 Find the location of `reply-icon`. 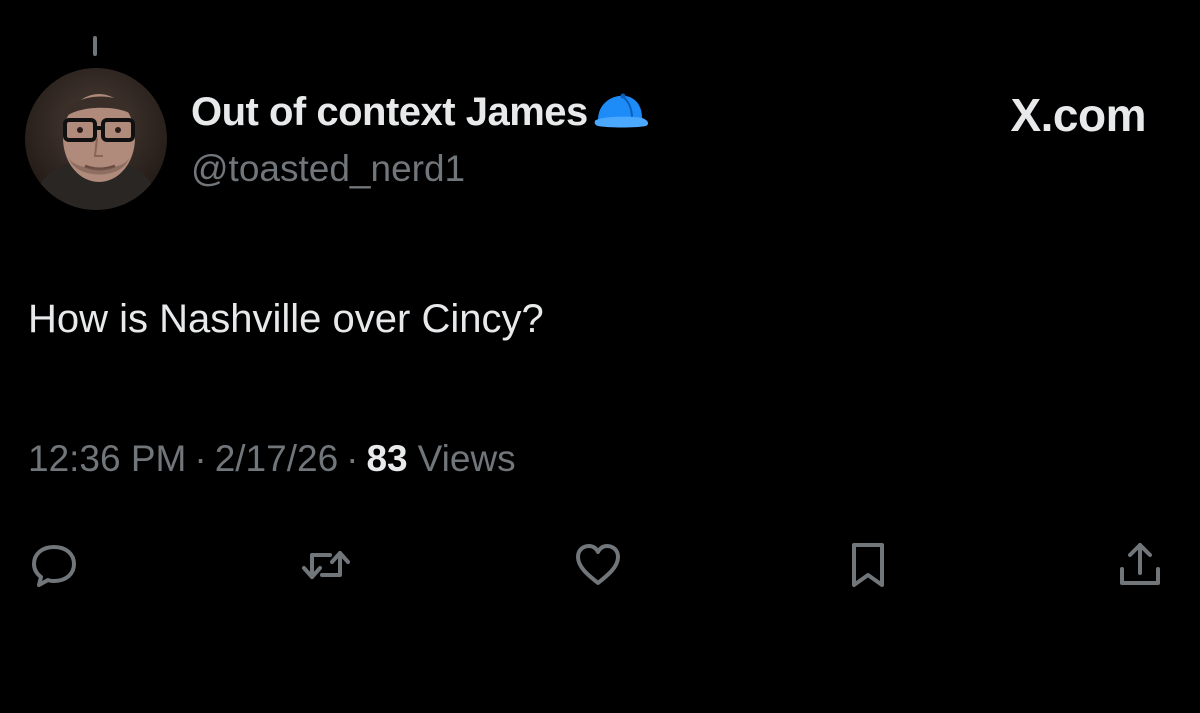

reply-icon is located at coordinates (54, 566).